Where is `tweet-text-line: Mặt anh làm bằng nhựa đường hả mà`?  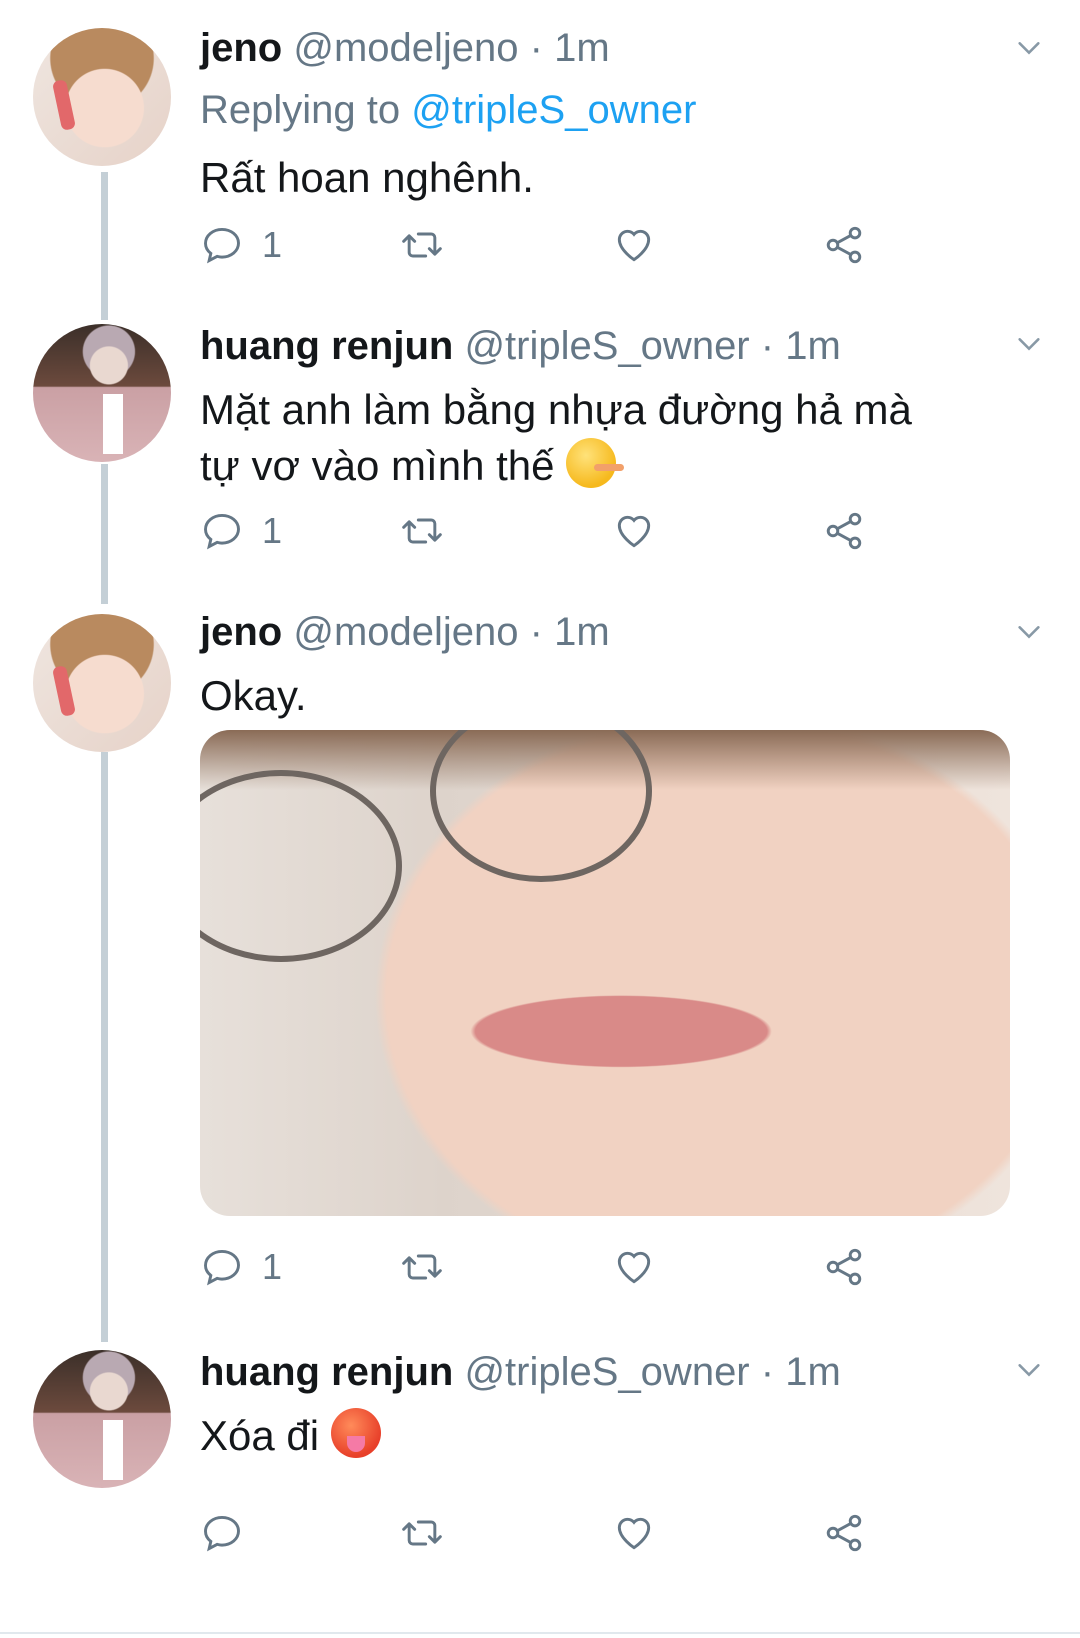 tweet-text-line: Mặt anh làm bằng nhựa đường hả mà is located at coordinates (556, 409).